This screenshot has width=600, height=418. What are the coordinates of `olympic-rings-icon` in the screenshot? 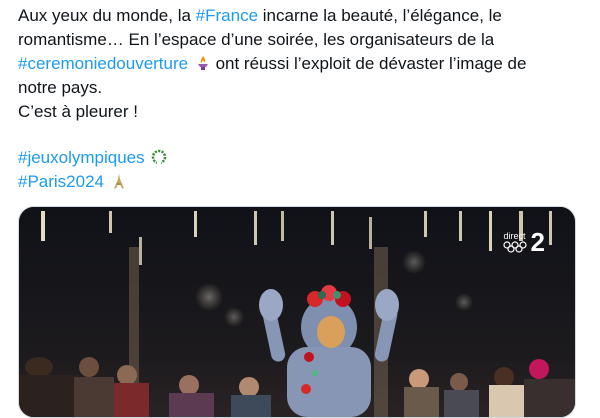 It's located at (514, 247).